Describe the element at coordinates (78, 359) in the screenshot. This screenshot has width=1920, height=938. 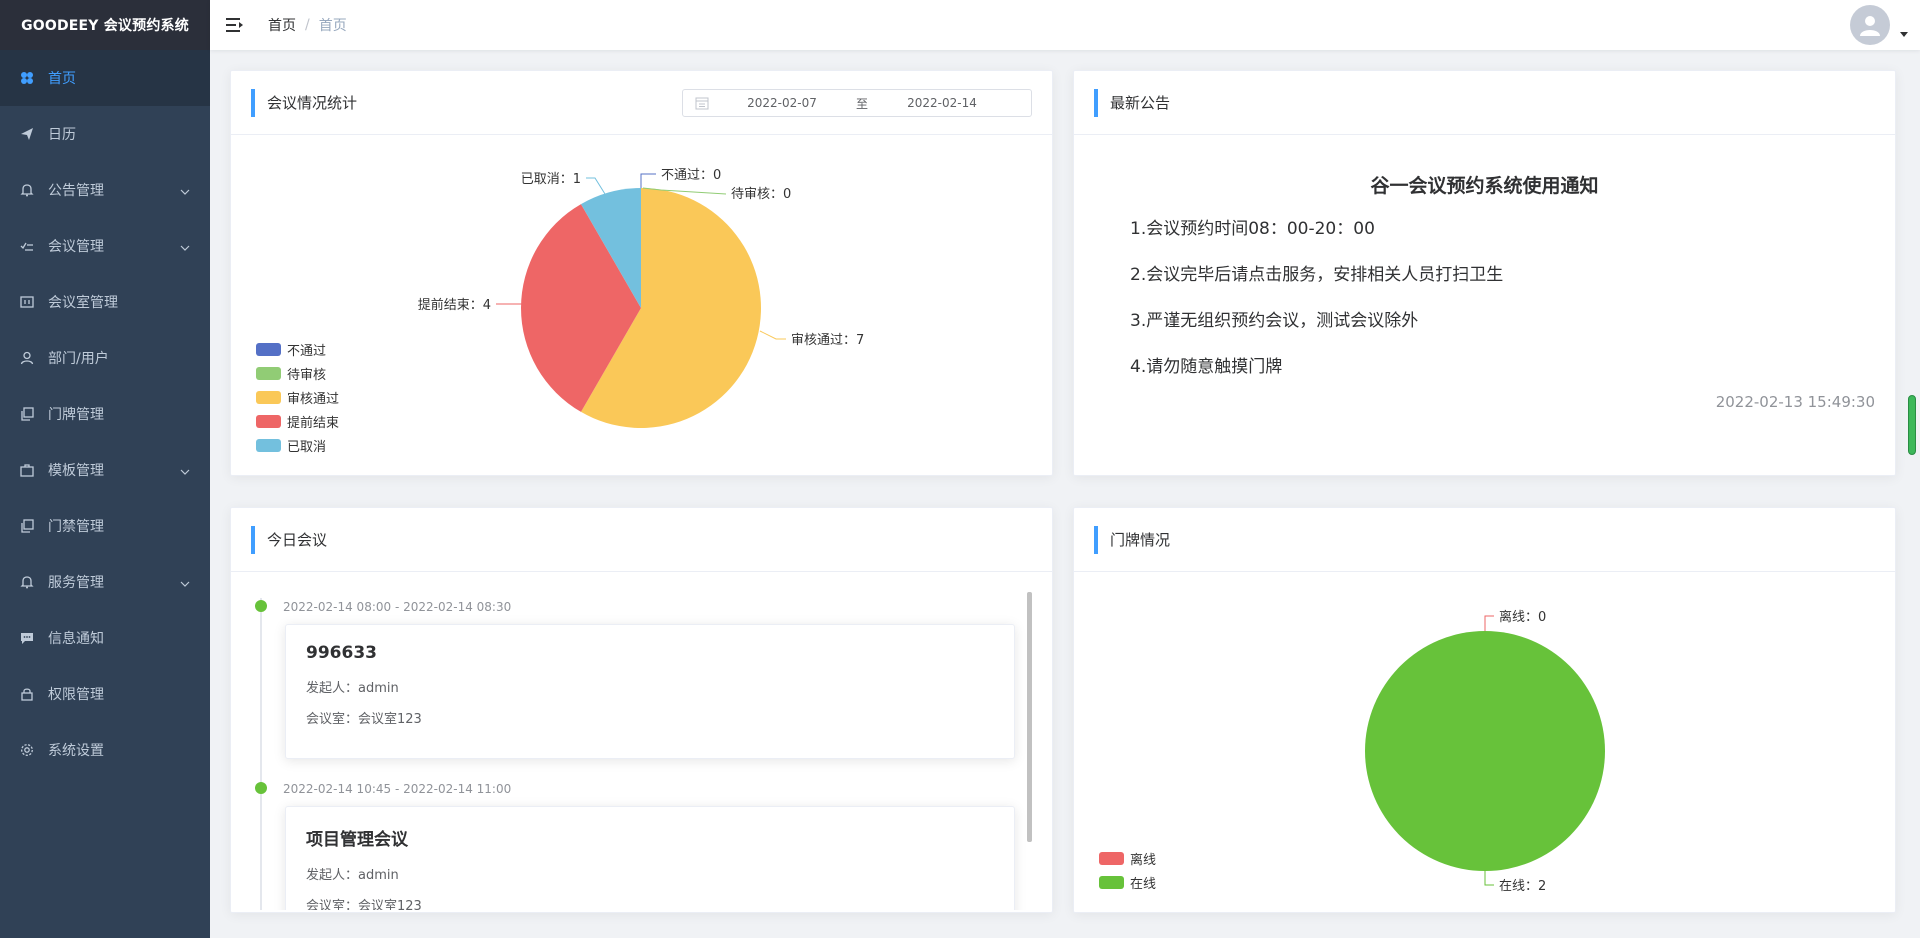
I see `sidebar-item-label: 部门/用户` at that location.